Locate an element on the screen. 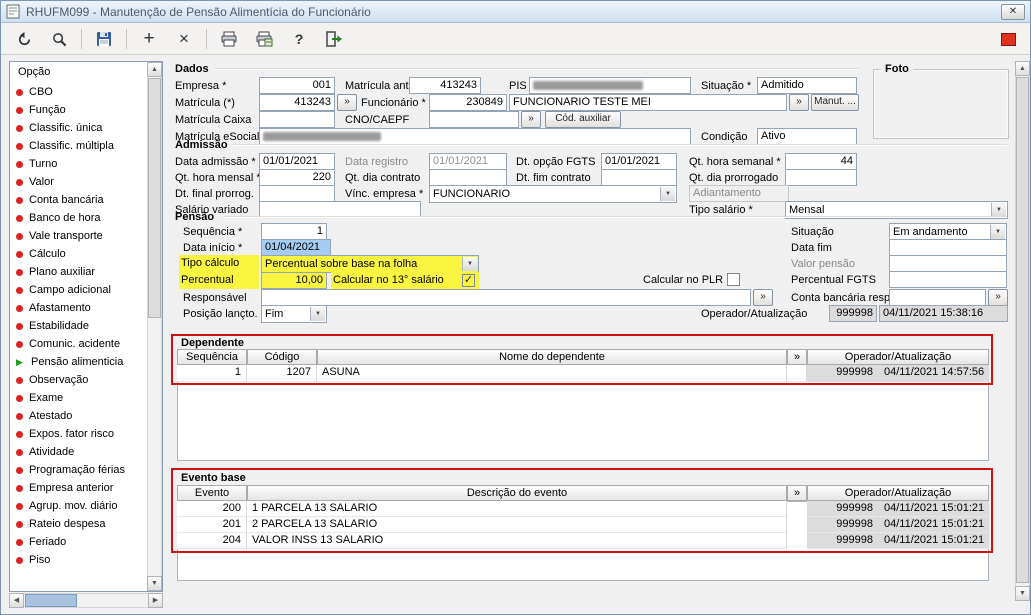 The width and height of the screenshot is (1031, 615). qt-dia-contrato-field is located at coordinates (468, 177).